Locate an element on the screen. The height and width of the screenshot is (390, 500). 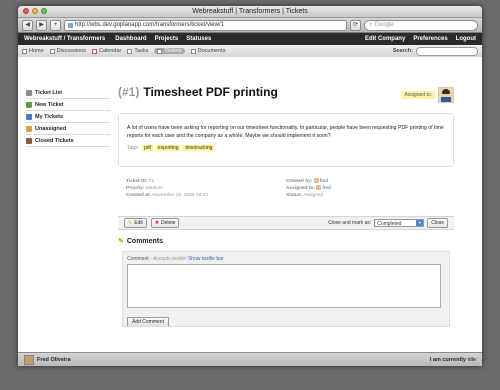
status-value: Assigned is located at coordinates (313, 195).